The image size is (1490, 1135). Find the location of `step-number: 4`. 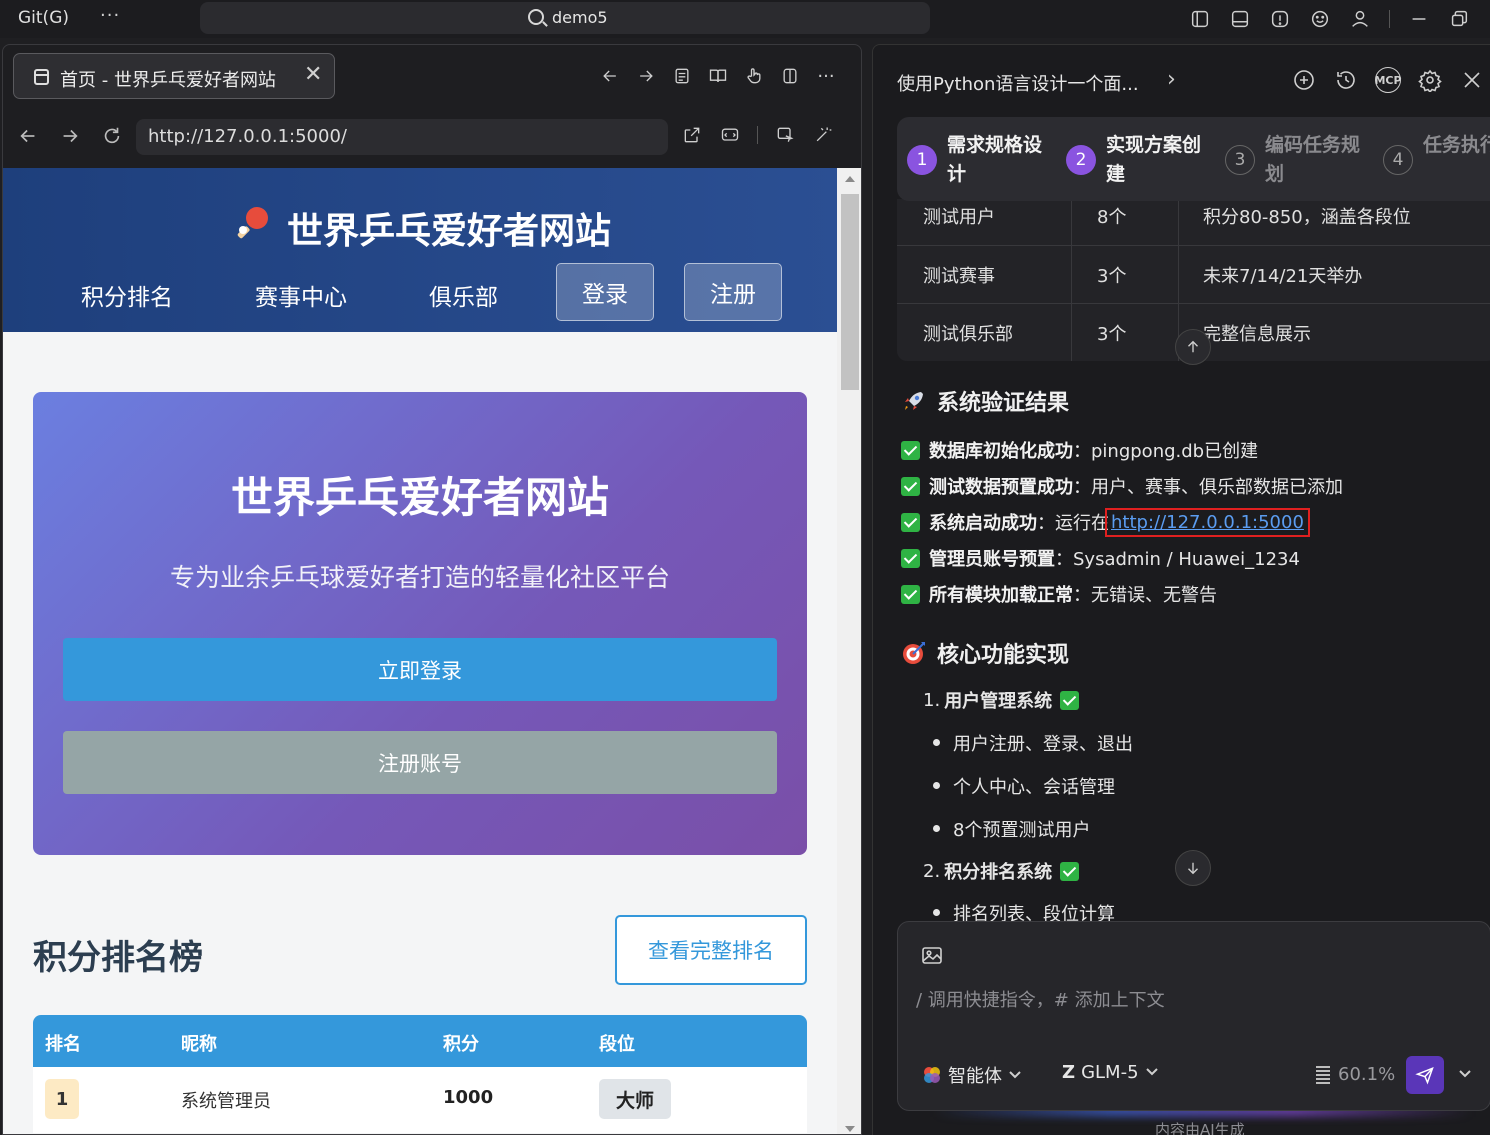

step-number: 4 is located at coordinates (1398, 160).